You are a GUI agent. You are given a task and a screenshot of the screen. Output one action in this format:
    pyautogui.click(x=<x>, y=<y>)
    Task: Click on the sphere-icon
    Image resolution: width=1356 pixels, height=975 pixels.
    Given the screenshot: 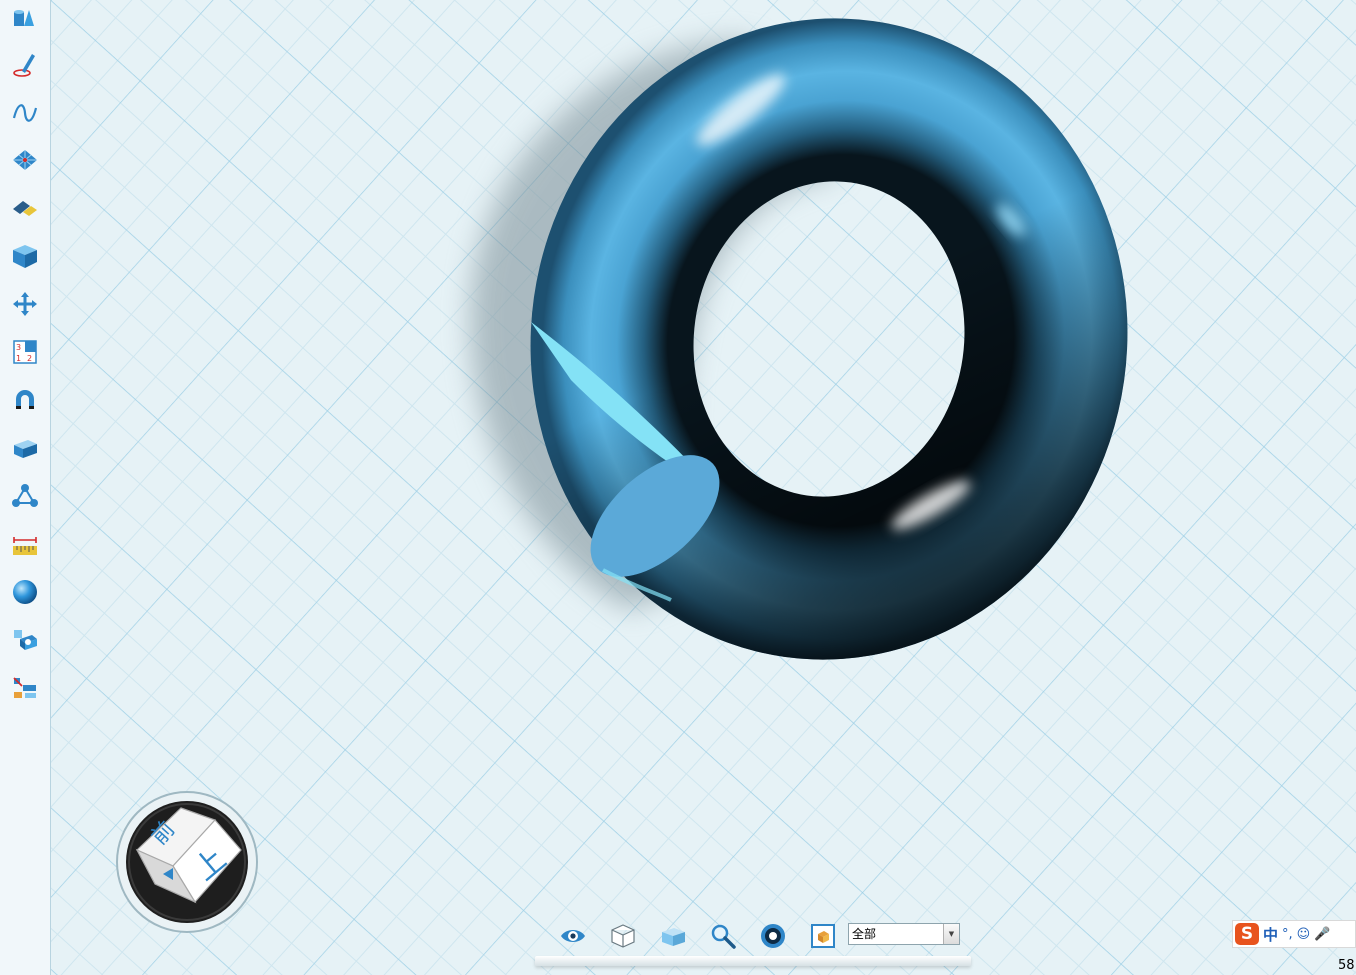 What is the action you would take?
    pyautogui.click(x=25, y=592)
    